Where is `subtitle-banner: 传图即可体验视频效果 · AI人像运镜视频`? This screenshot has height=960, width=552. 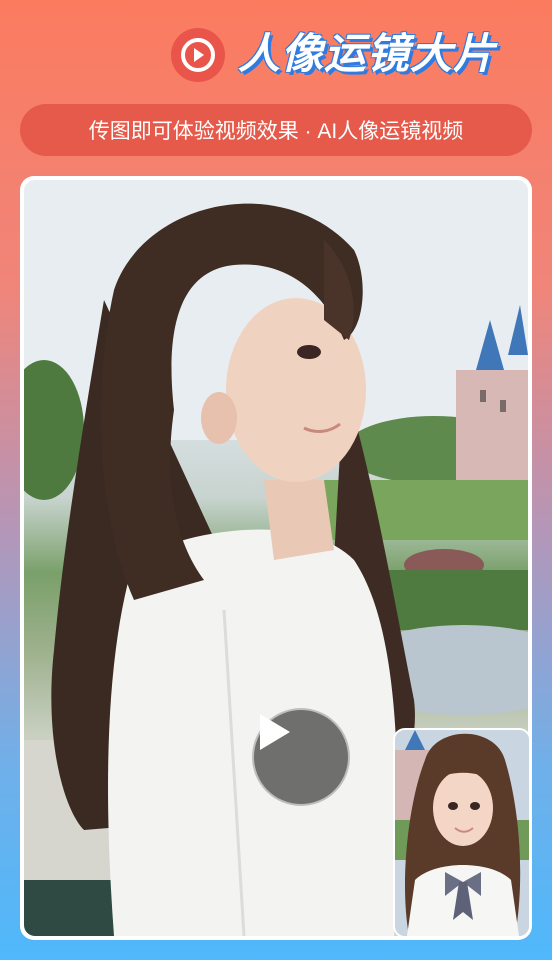
subtitle-banner: 传图即可体验视频效果 · AI人像运镜视频 is located at coordinates (276, 130).